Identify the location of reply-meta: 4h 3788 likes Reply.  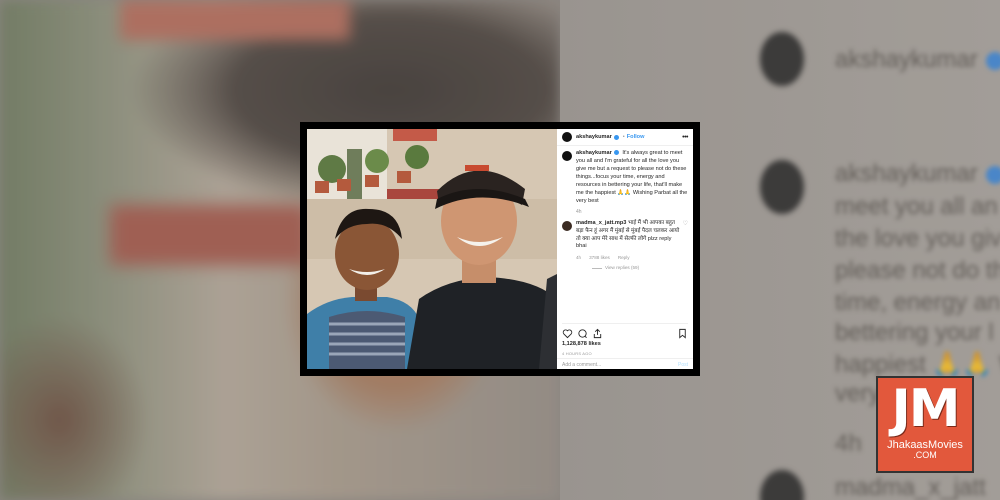
(628, 258).